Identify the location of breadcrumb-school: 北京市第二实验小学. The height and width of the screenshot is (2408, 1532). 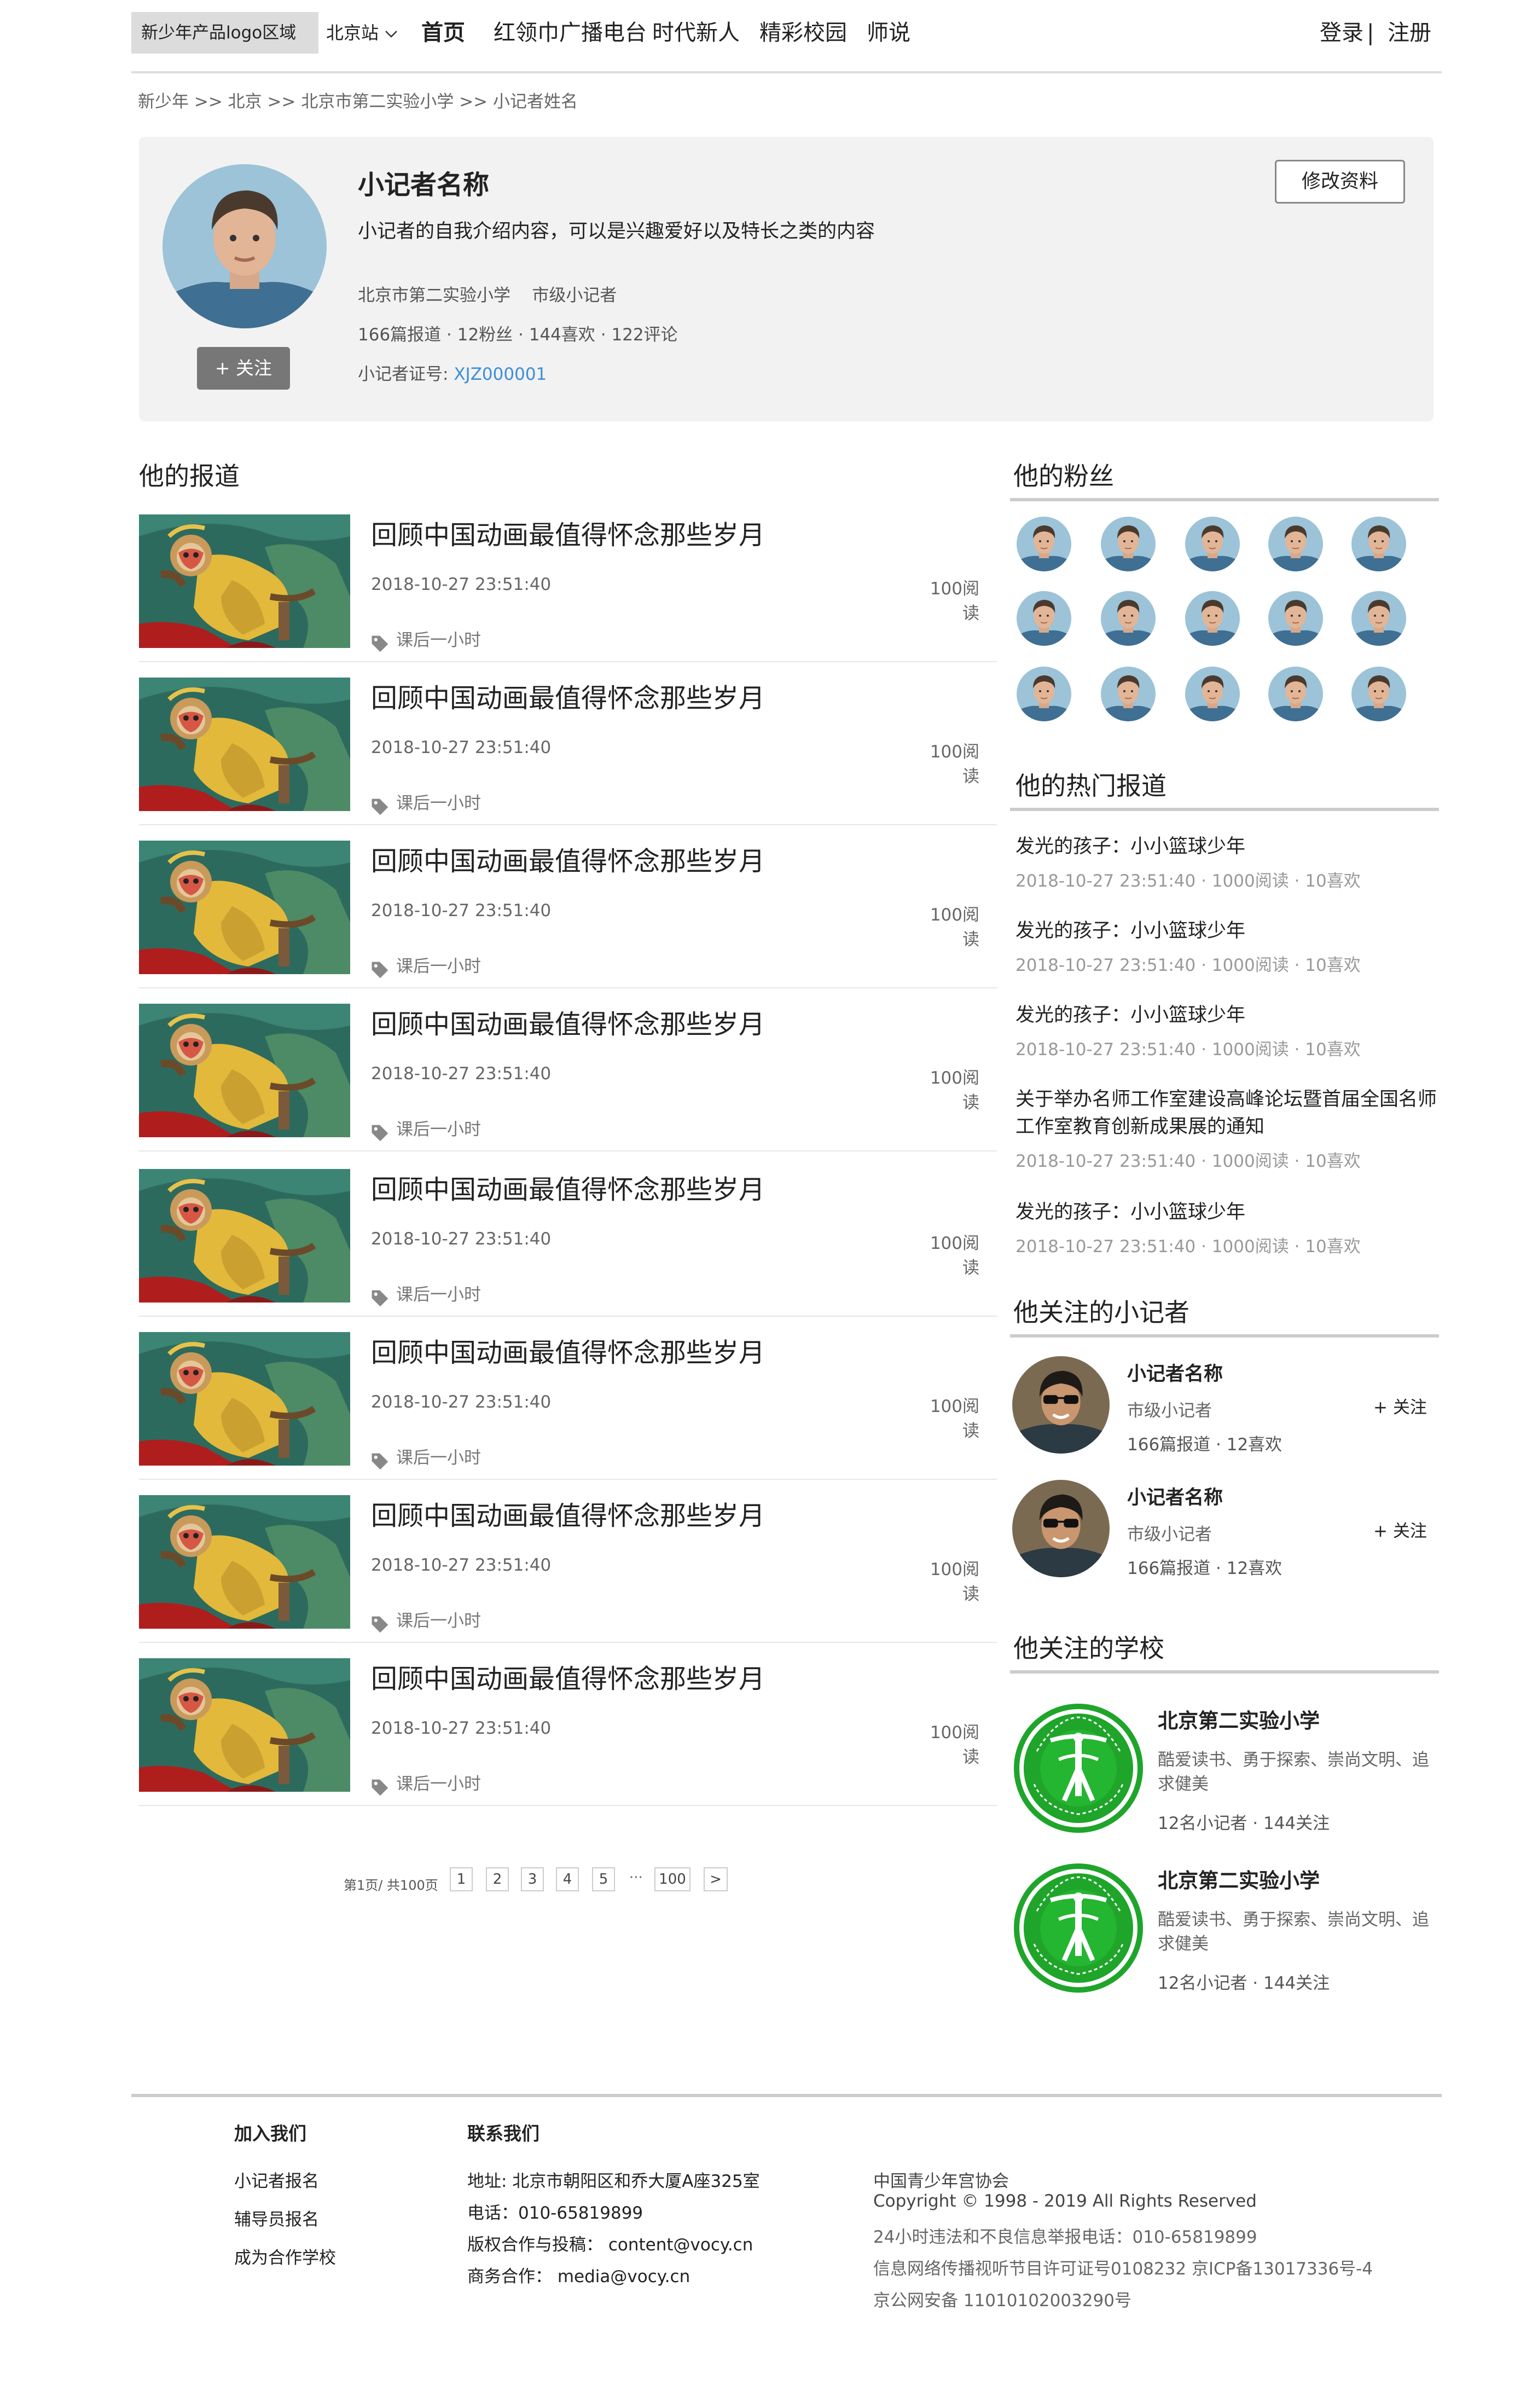
(377, 102).